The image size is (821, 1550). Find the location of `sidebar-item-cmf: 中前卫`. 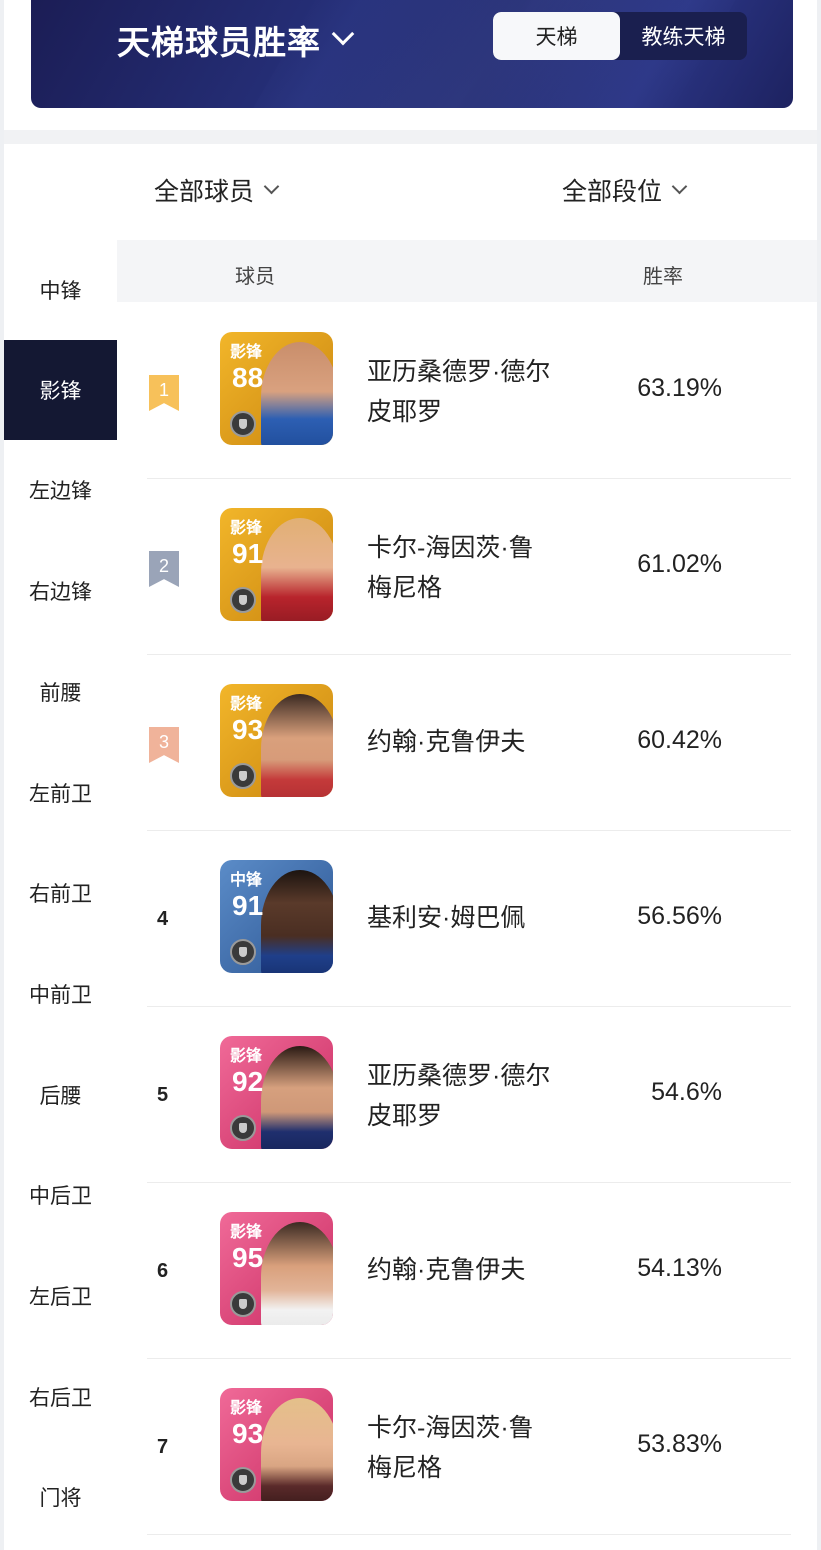

sidebar-item-cmf: 中前卫 is located at coordinates (60, 994).